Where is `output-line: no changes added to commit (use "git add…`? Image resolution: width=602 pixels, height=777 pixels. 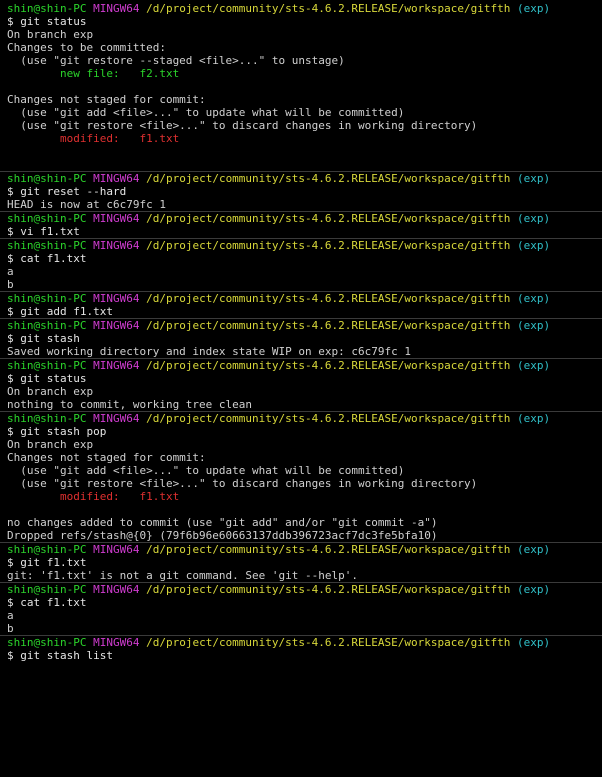
output-line: no changes added to commit (use "git add… is located at coordinates (222, 522).